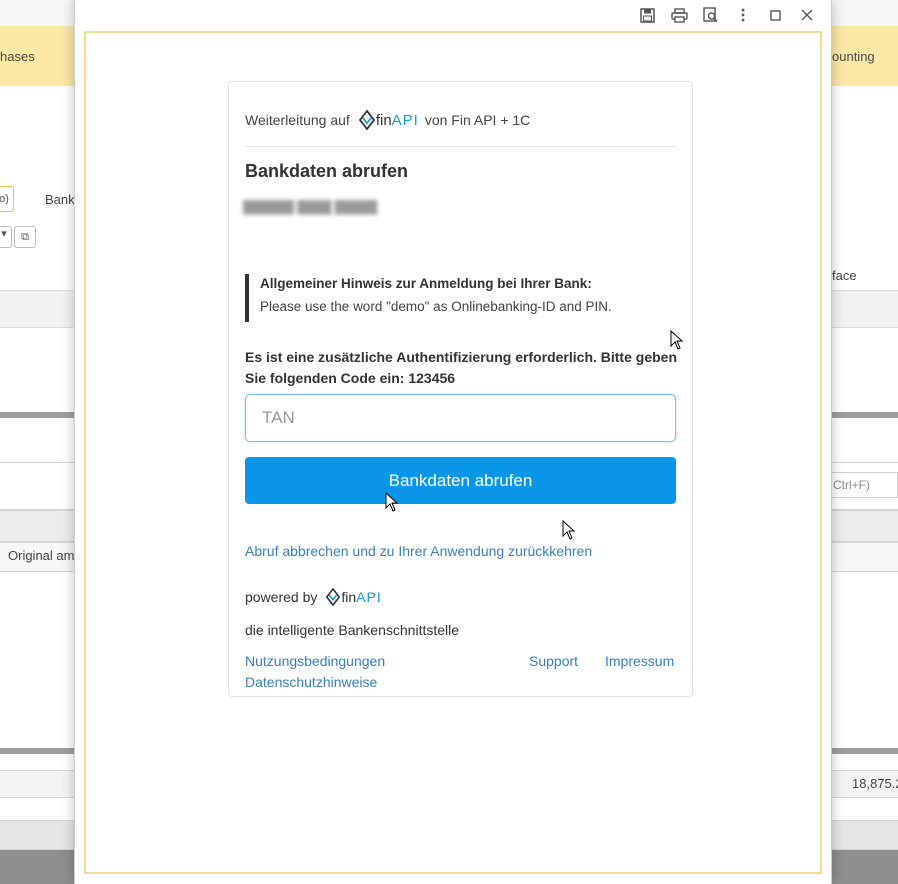  What do you see at coordinates (743, 15) in the screenshot?
I see `more-icon` at bounding box center [743, 15].